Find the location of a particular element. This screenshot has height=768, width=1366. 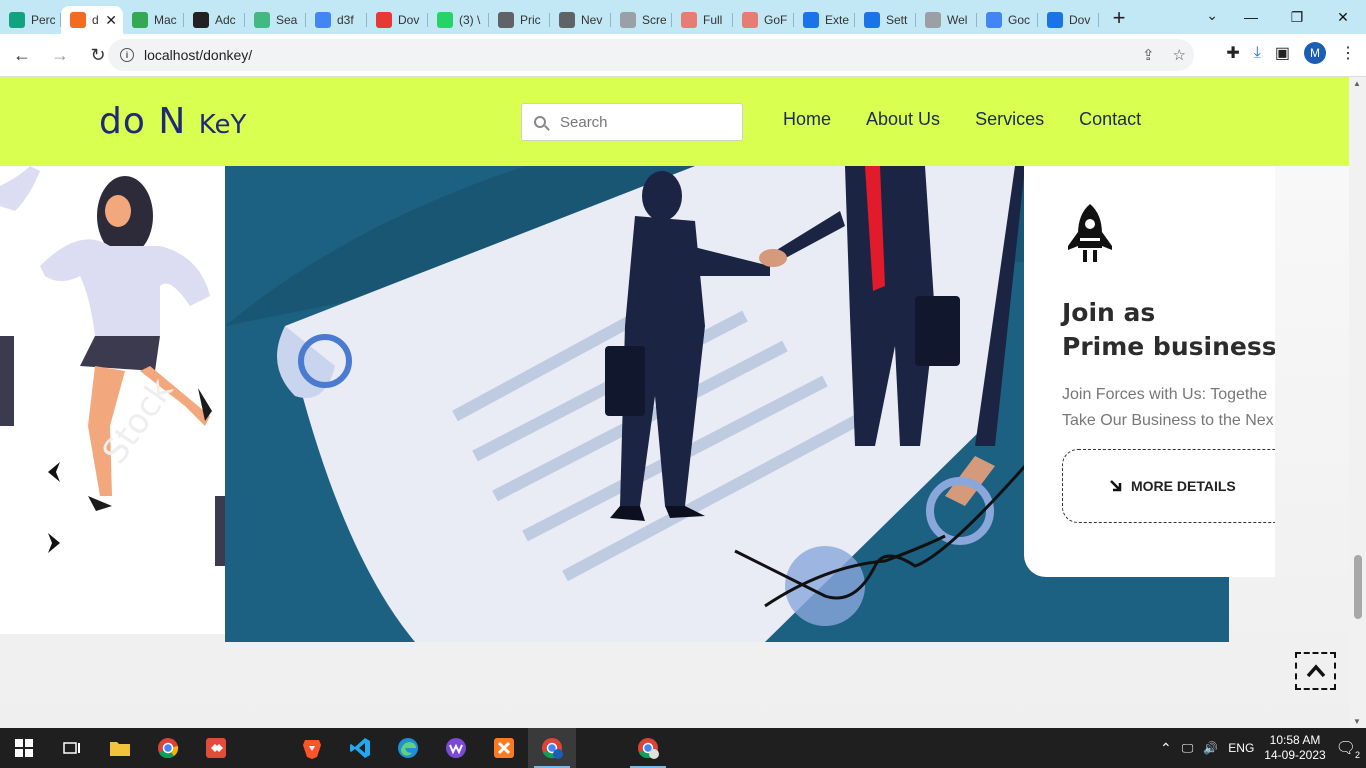

language-indicator: ENG is located at coordinates (1241, 748).